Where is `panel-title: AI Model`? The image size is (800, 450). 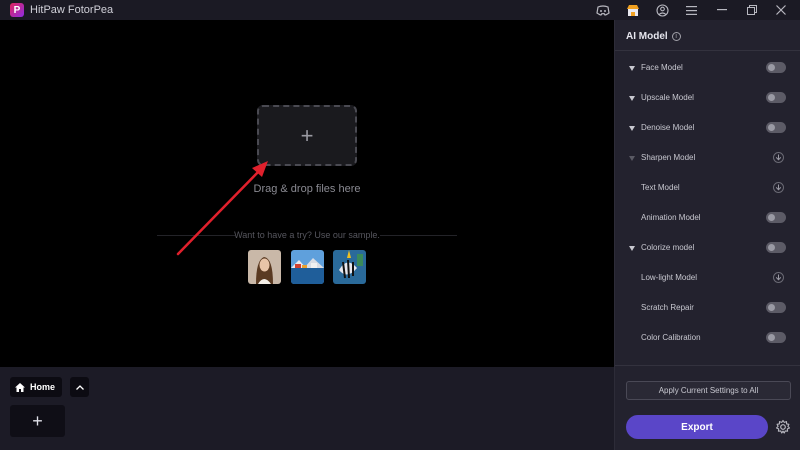
panel-title: AI Model is located at coordinates (647, 36).